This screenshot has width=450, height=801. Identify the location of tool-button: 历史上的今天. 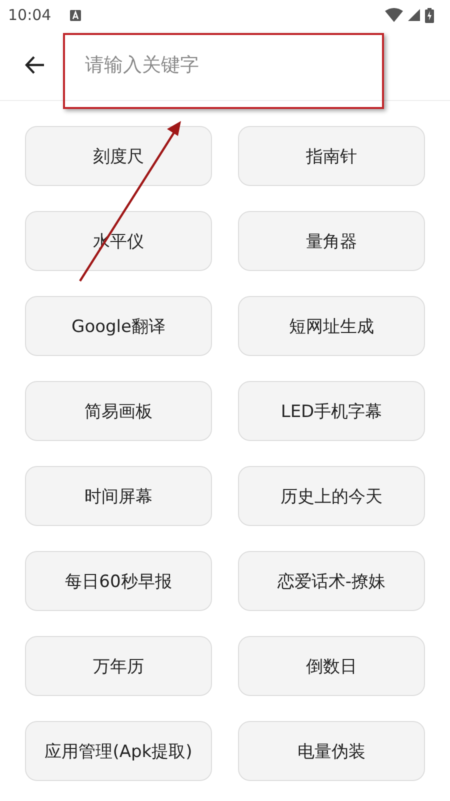
(331, 496).